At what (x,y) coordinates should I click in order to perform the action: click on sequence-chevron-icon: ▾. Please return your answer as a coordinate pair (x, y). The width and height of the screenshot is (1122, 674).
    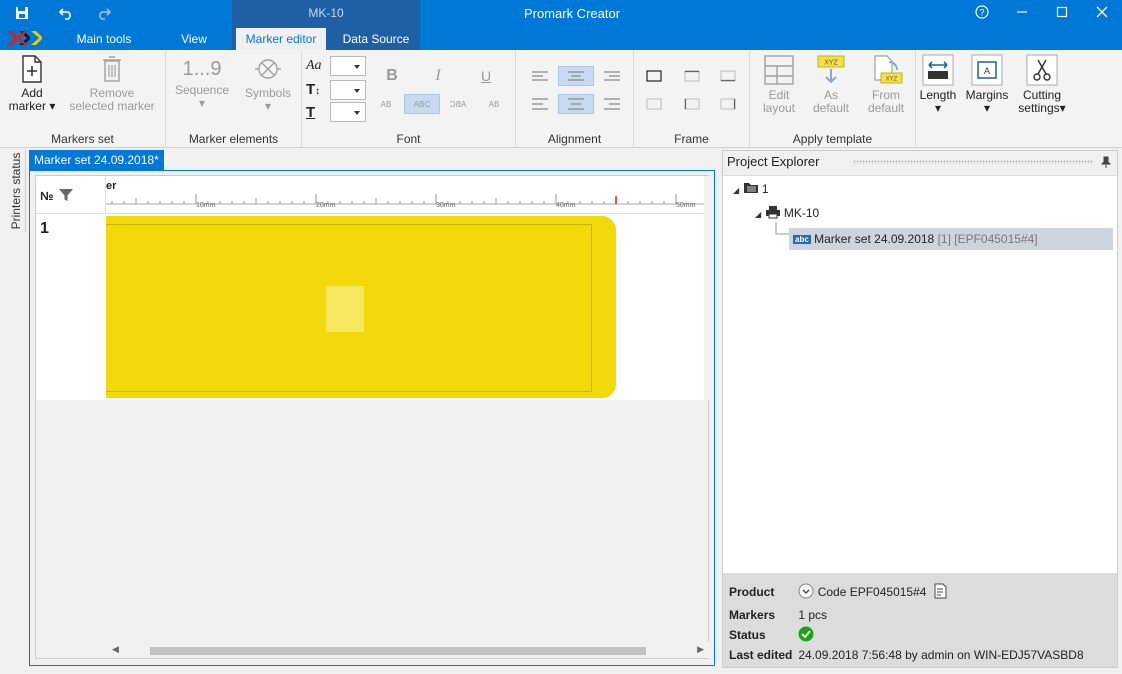
    Looking at the image, I should click on (202, 103).